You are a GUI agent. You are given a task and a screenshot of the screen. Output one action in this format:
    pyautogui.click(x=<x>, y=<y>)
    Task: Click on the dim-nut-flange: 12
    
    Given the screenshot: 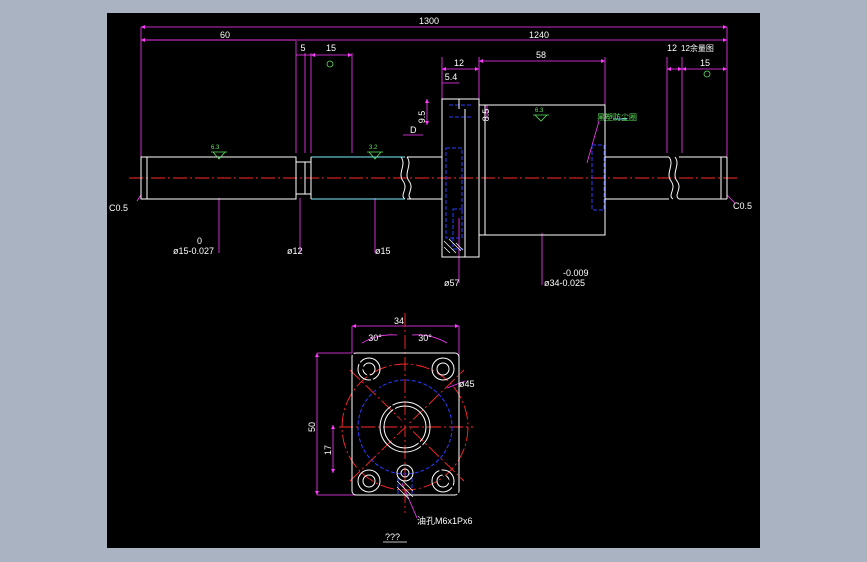 What is the action you would take?
    pyautogui.click(x=459, y=63)
    